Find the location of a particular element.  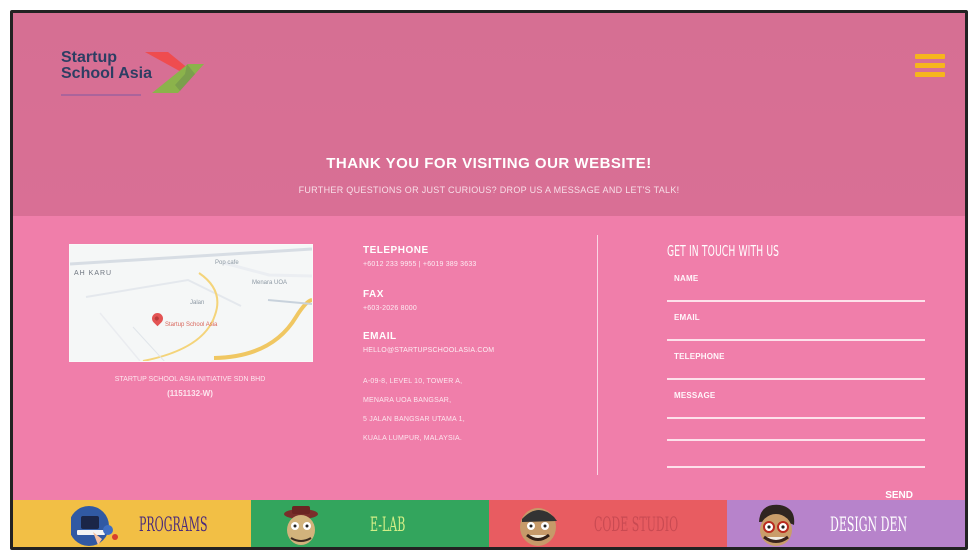

address-line: MENARA UOA BANGSAR, is located at coordinates (407, 400).